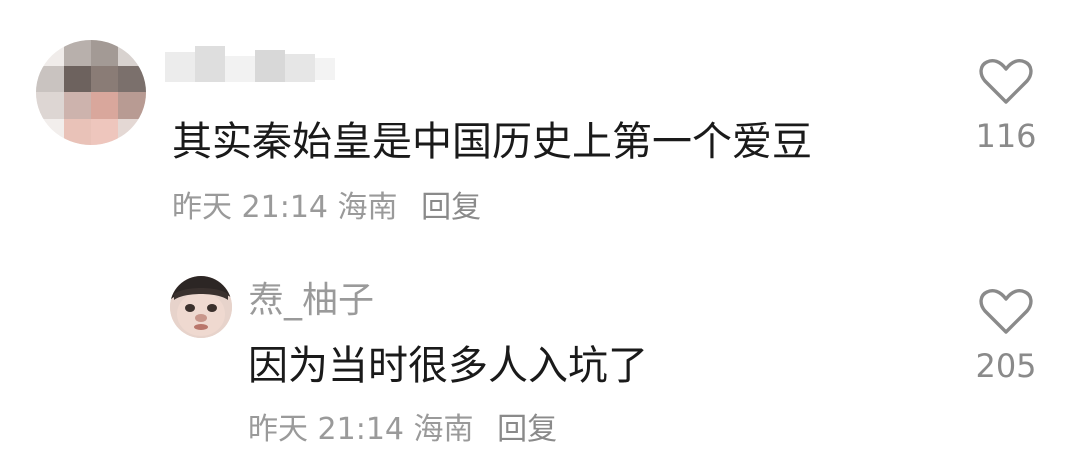 The width and height of the screenshot is (1080, 475). What do you see at coordinates (367, 207) in the screenshot?
I see `comment-location: 海南` at bounding box center [367, 207].